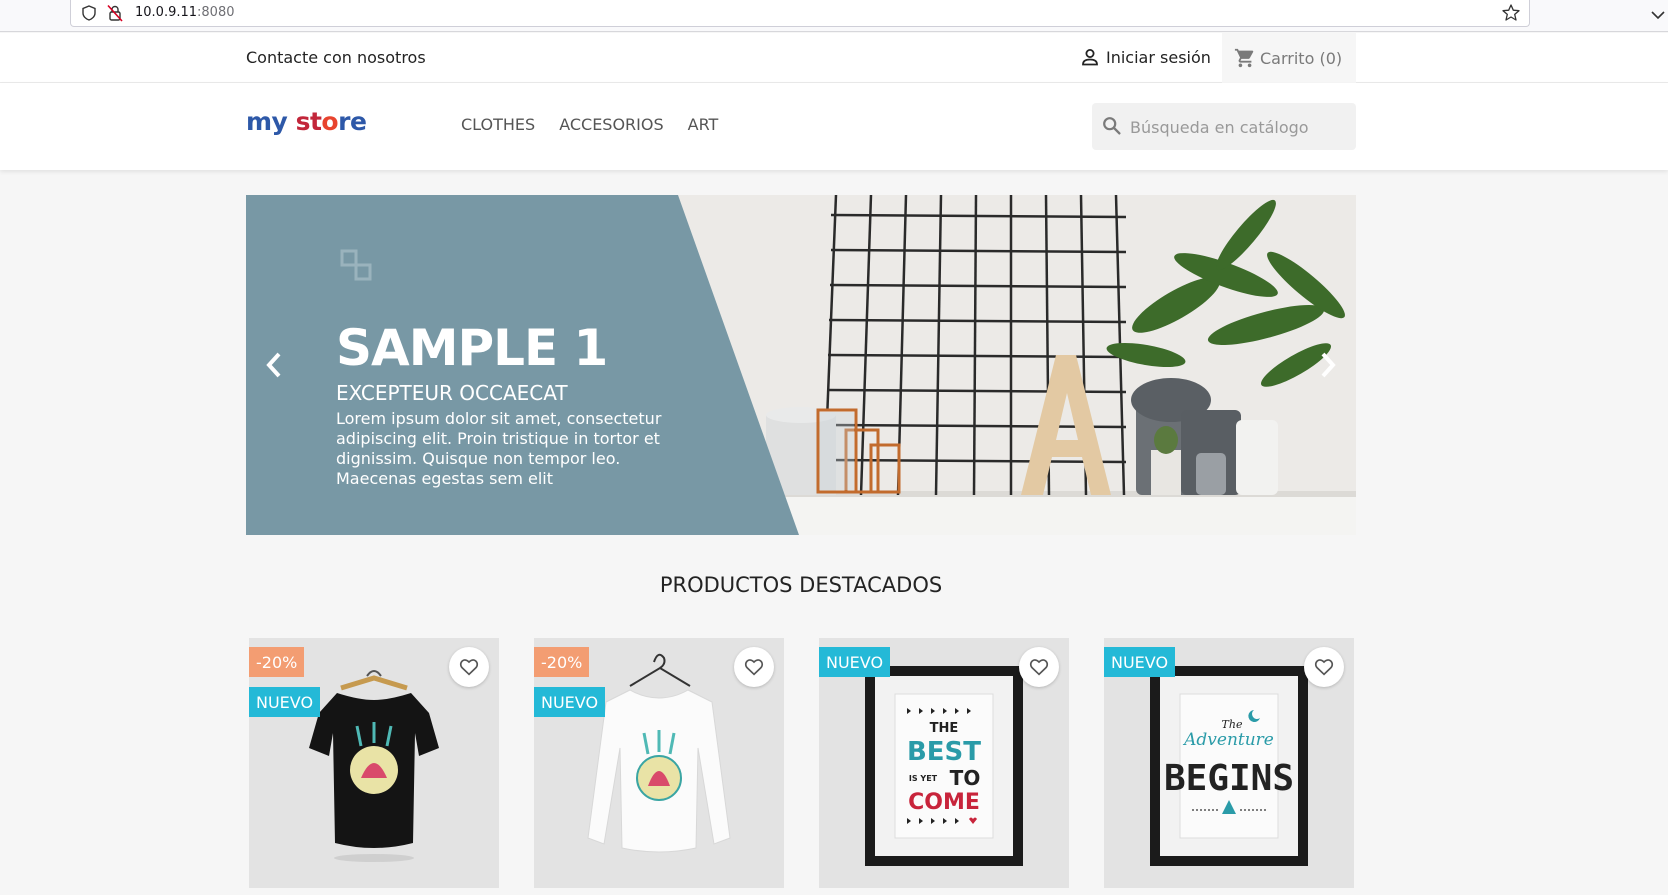 The image size is (1668, 895). I want to click on slider-next-button, so click(1328, 365).